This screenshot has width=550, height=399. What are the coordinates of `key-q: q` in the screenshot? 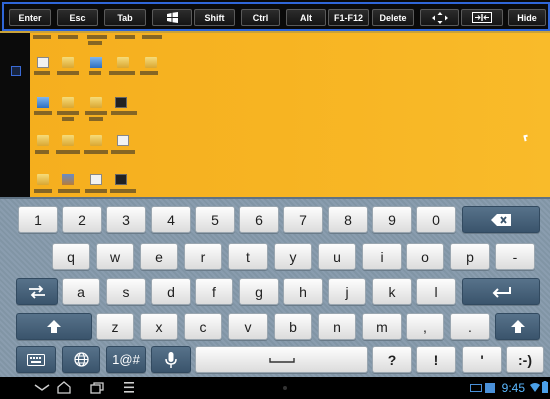 It's located at (71, 256).